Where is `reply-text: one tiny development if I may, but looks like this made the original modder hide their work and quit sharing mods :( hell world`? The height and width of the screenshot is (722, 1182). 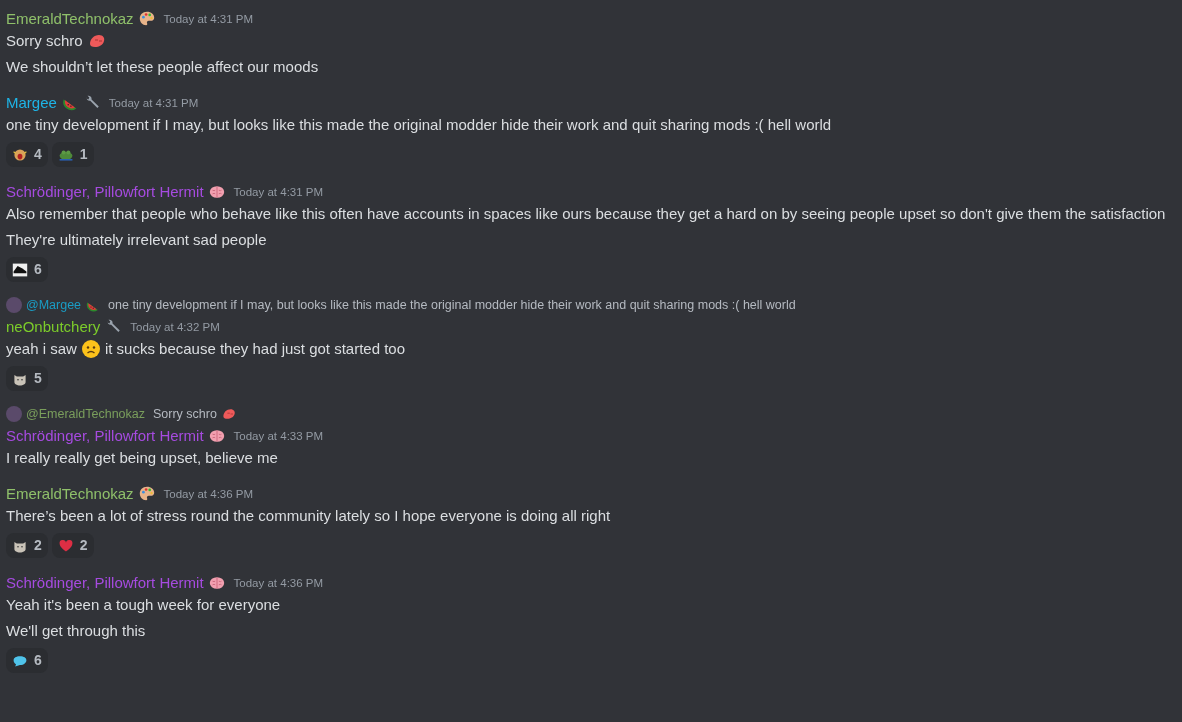 reply-text: one tiny development if I may, but looks like this made the original modder hide their work and quit sharing mods :( hell world is located at coordinates (452, 305).